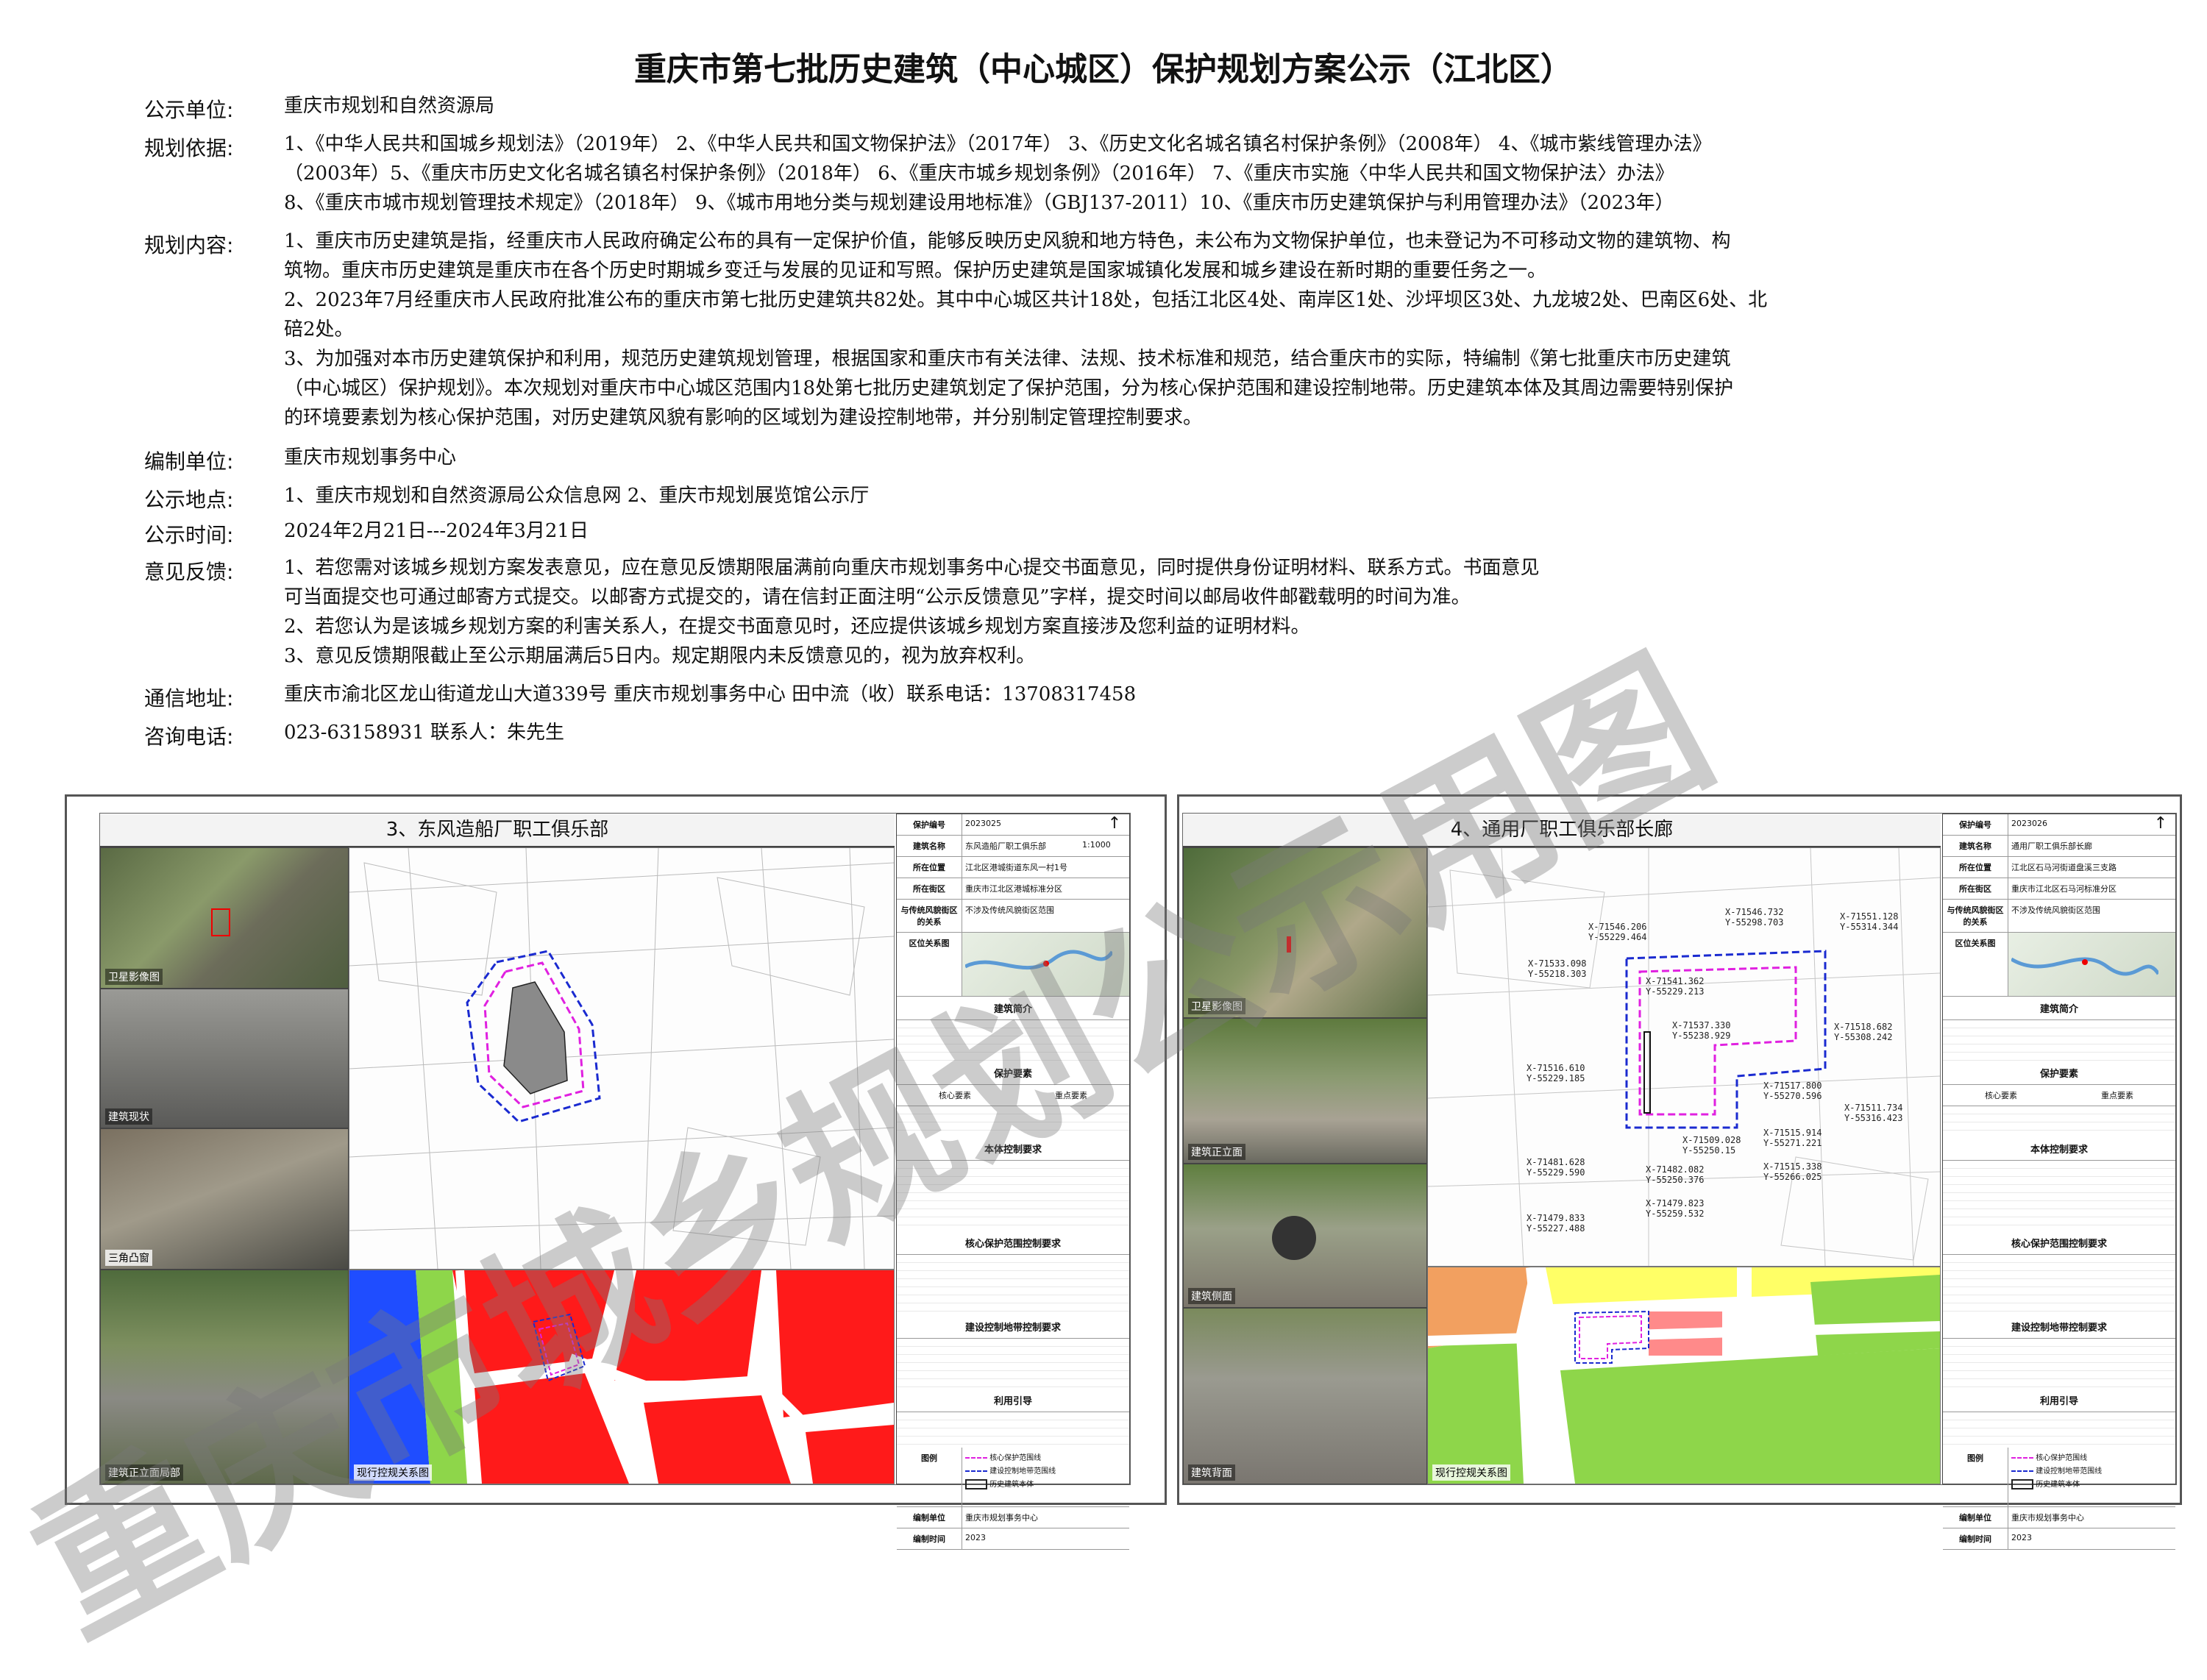 The width and height of the screenshot is (2207, 1680). Describe the element at coordinates (1217, 1006) in the screenshot. I see `photo-caption: 卫星影像图` at that location.